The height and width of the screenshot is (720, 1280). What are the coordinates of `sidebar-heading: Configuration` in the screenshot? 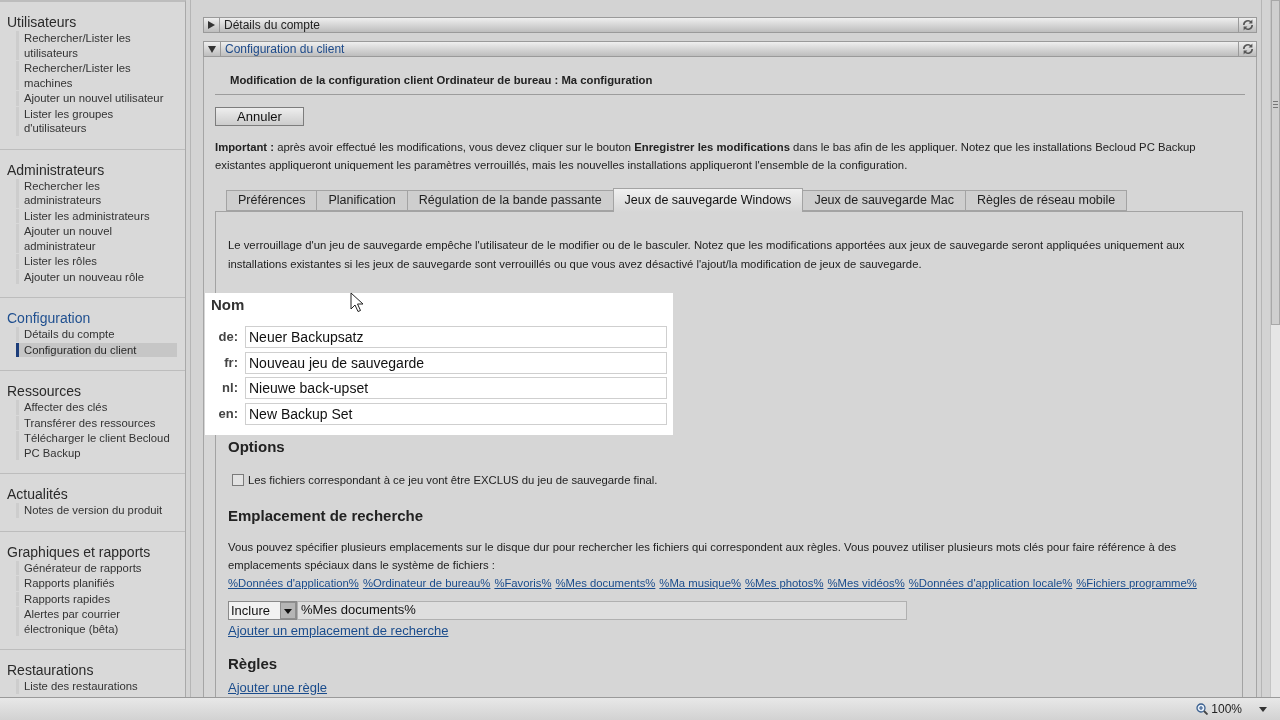 It's located at (49, 318).